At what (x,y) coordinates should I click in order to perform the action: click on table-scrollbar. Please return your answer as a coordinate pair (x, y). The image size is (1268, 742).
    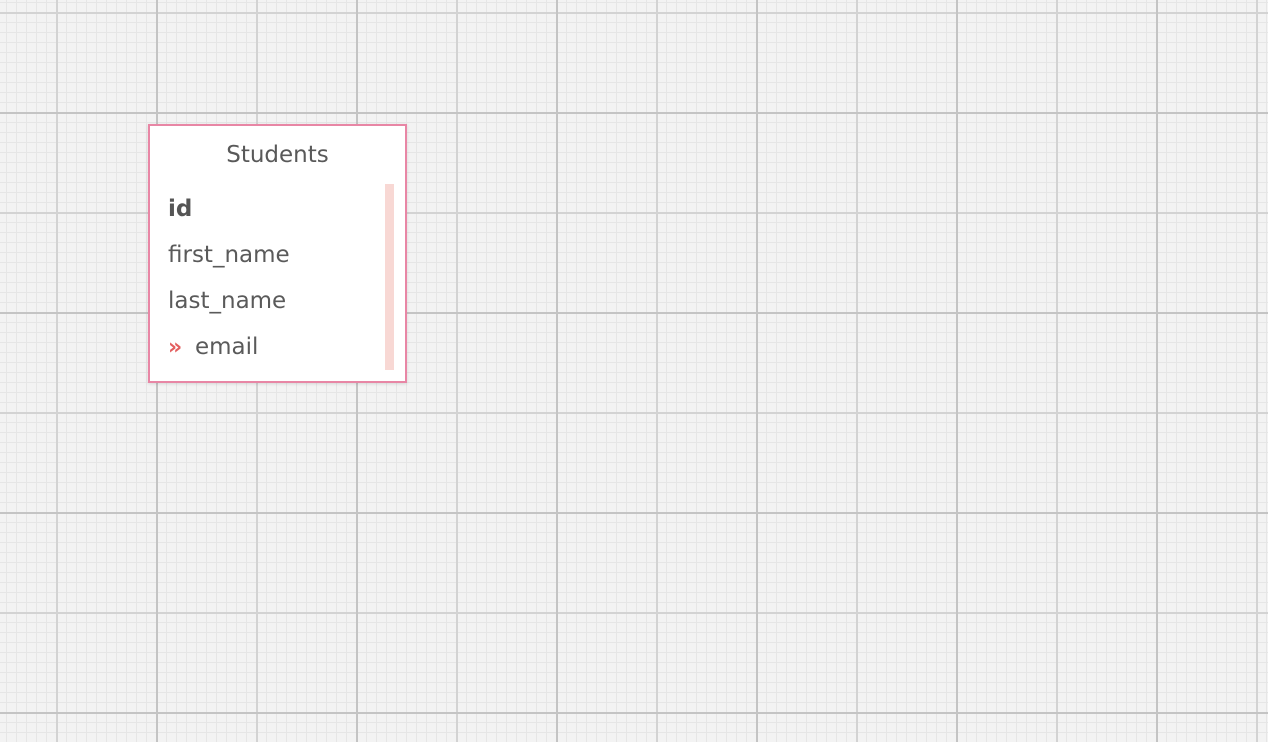
    Looking at the image, I should click on (389, 277).